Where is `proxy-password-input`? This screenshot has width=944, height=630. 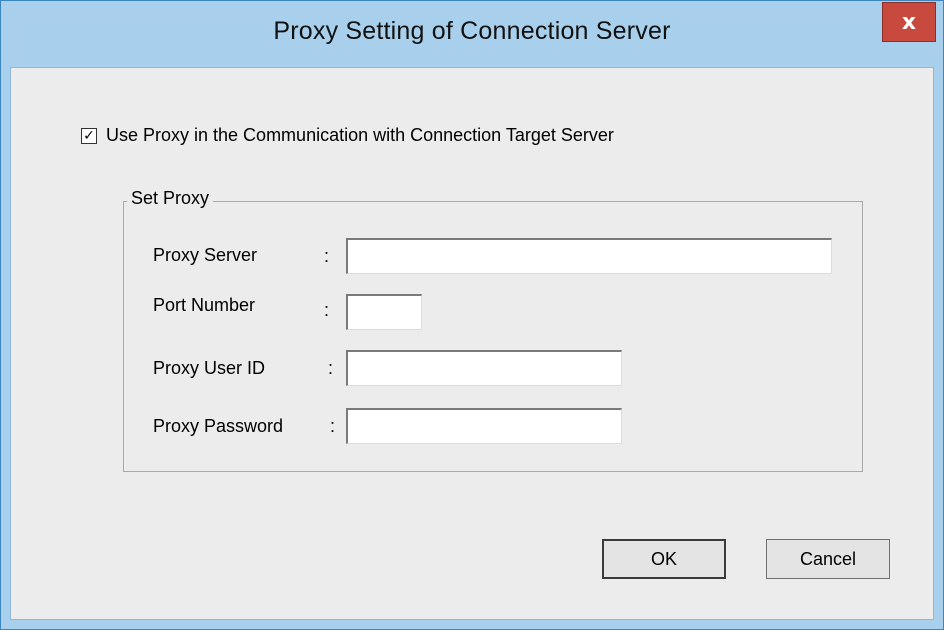
proxy-password-input is located at coordinates (484, 426).